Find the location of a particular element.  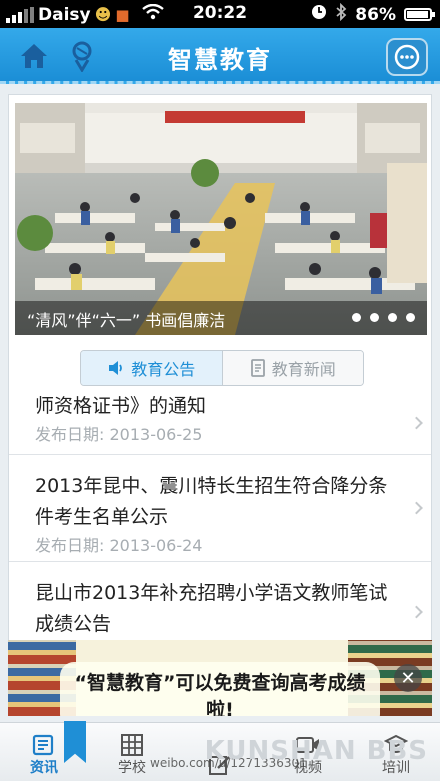

carousel-dots is located at coordinates (383, 317).